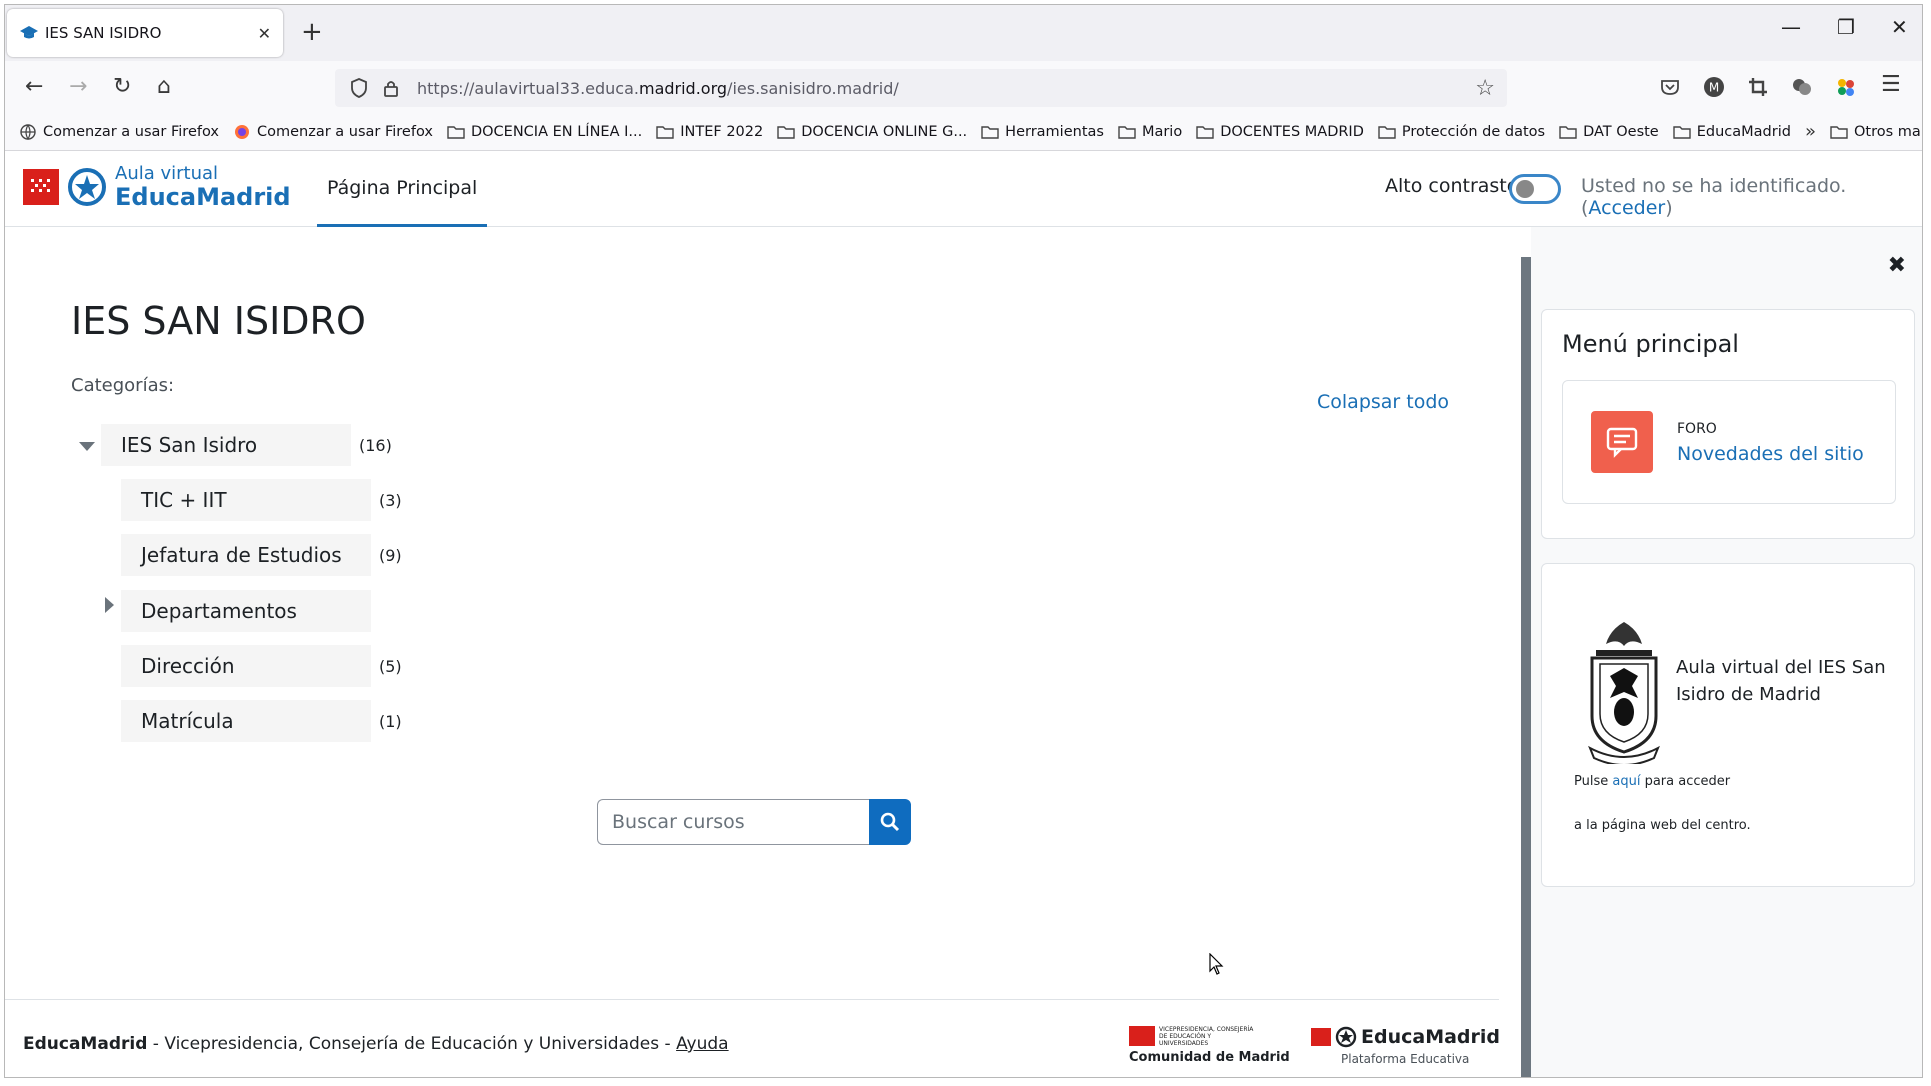  I want to click on school-web-link: aquí, so click(1626, 781).